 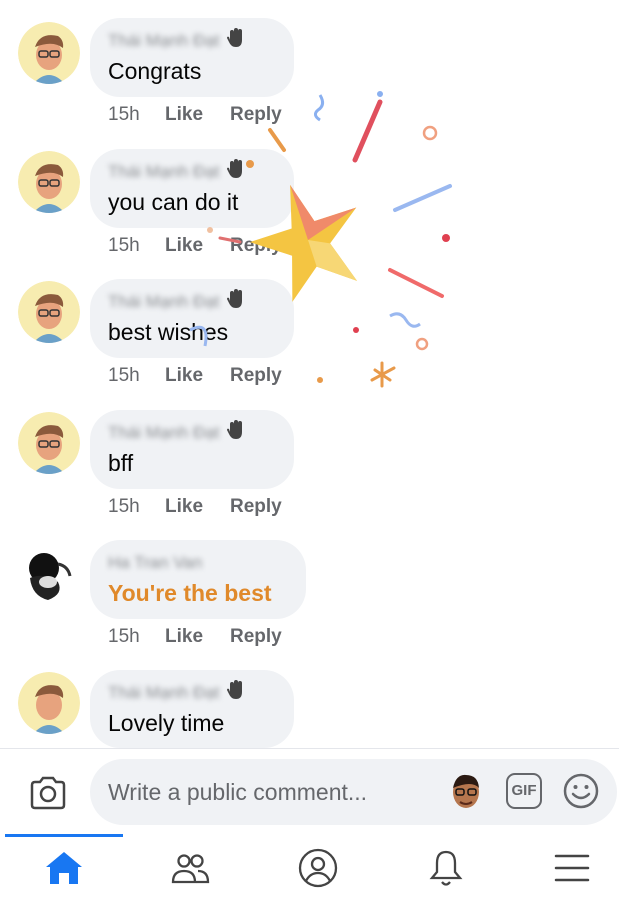 I want to click on tab-menu, so click(x=572, y=868).